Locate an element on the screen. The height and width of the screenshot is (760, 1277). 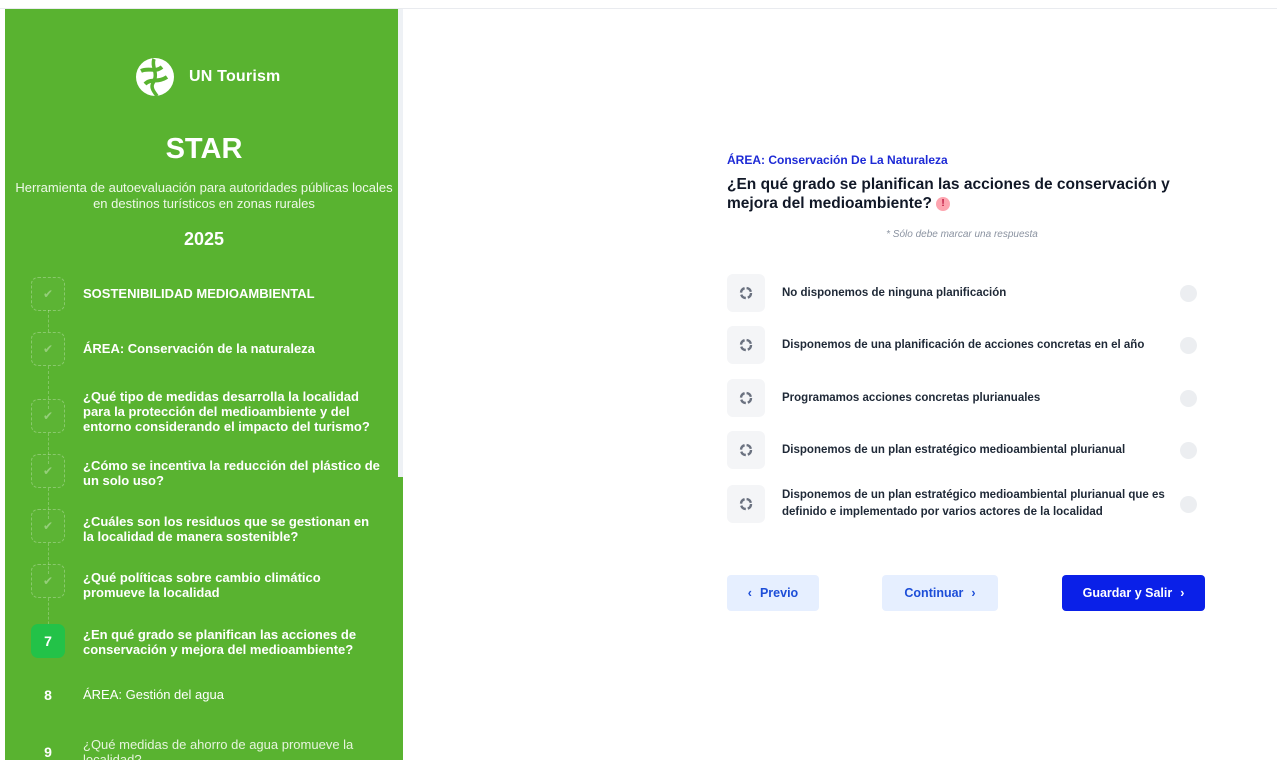
save-and-exit-button: Guardar y Salir › is located at coordinates (1133, 593).